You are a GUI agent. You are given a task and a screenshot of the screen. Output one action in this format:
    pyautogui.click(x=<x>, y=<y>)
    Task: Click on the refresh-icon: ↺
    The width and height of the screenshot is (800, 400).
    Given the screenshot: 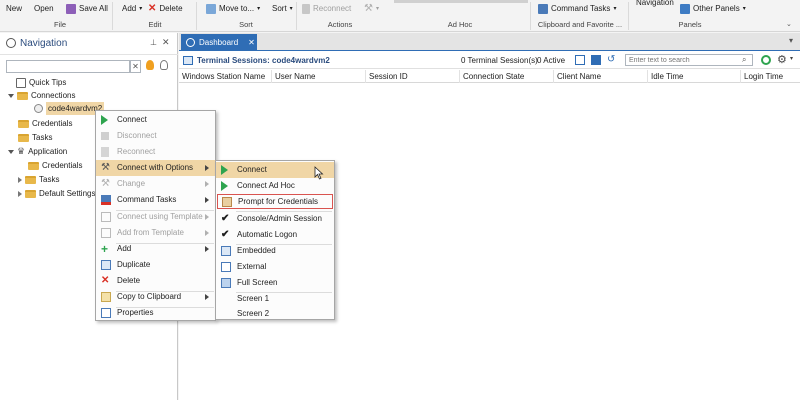 What is the action you would take?
    pyautogui.click(x=611, y=59)
    